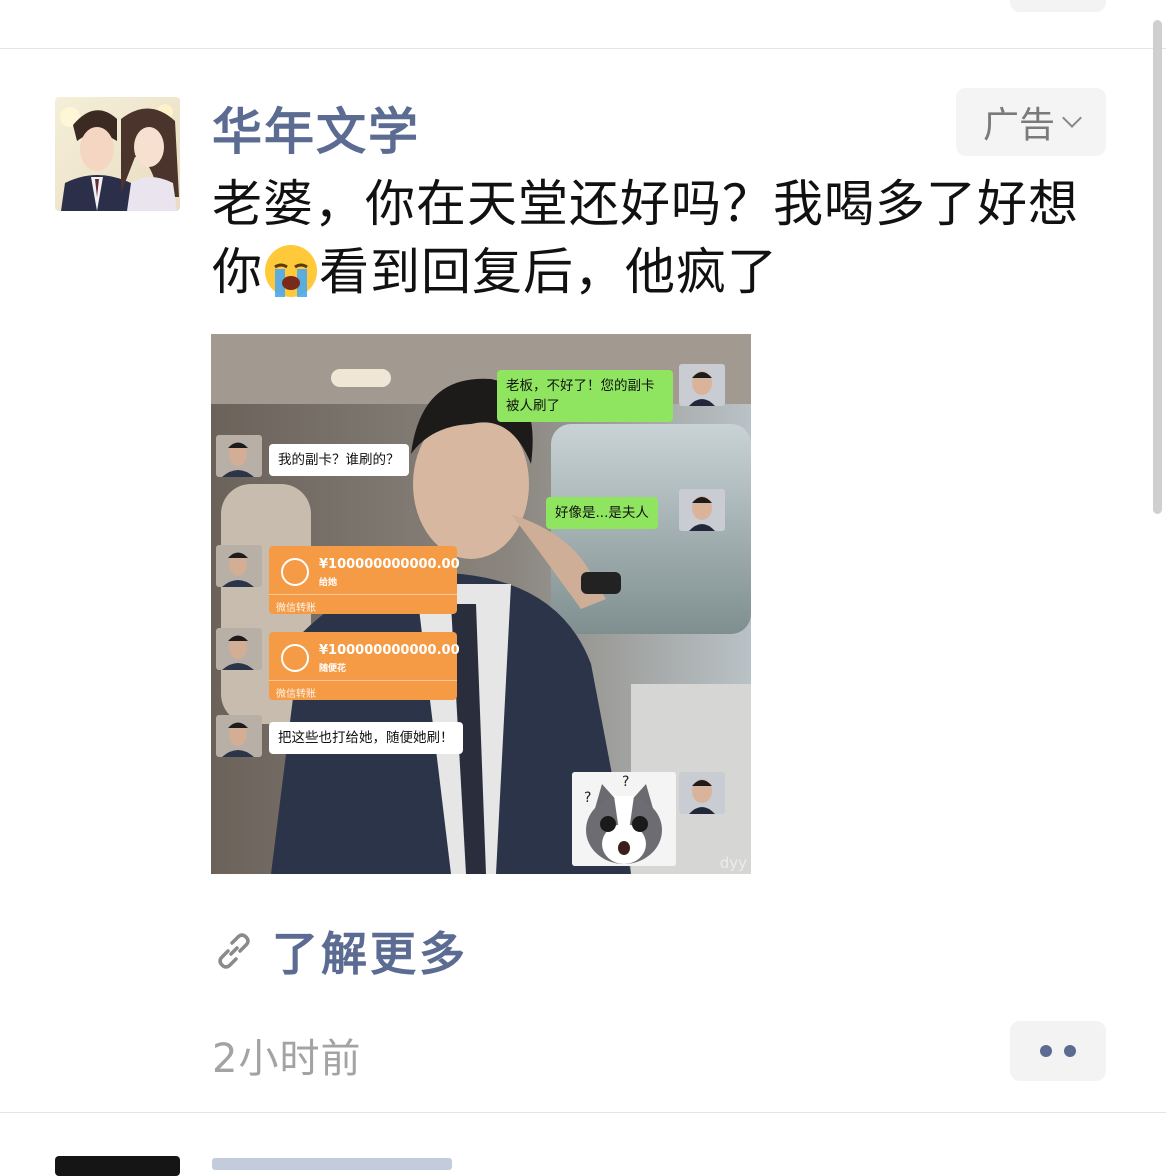 The width and height of the screenshot is (1166, 1176). Describe the element at coordinates (117, 1166) in the screenshot. I see `next-post-avatar` at that location.